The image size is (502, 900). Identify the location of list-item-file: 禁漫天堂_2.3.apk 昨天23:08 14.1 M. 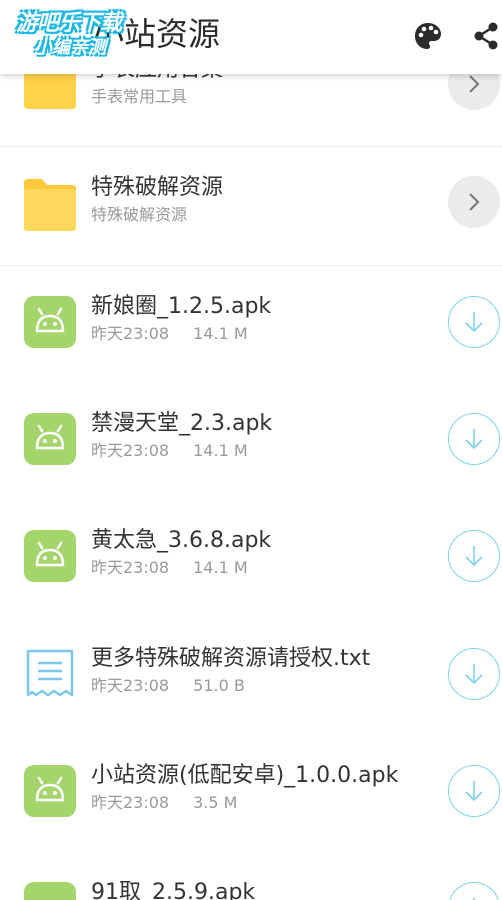
(251, 441).